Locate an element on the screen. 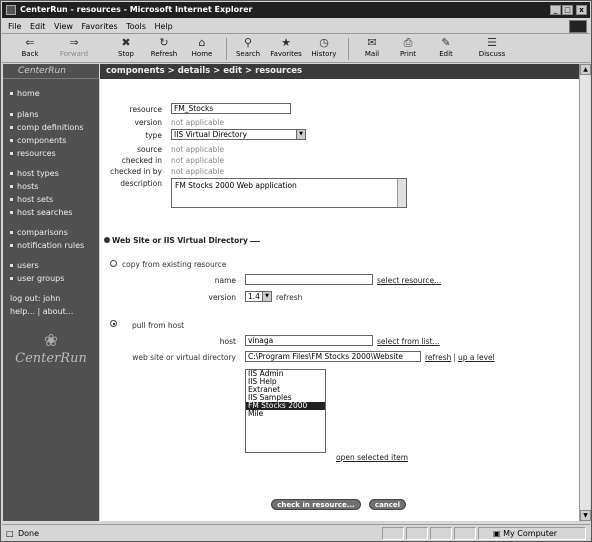 The width and height of the screenshot is (592, 542). sidebar-item-host-sets: host sets is located at coordinates (31, 200).